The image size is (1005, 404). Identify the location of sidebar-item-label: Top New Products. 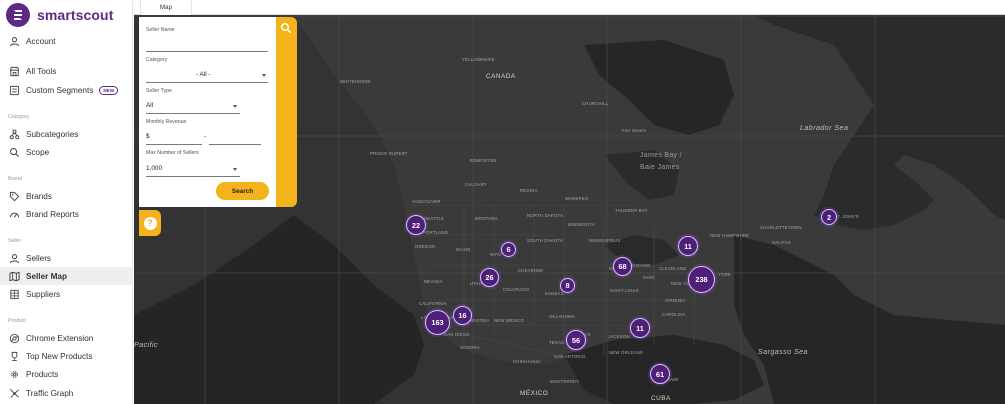
(59, 356).